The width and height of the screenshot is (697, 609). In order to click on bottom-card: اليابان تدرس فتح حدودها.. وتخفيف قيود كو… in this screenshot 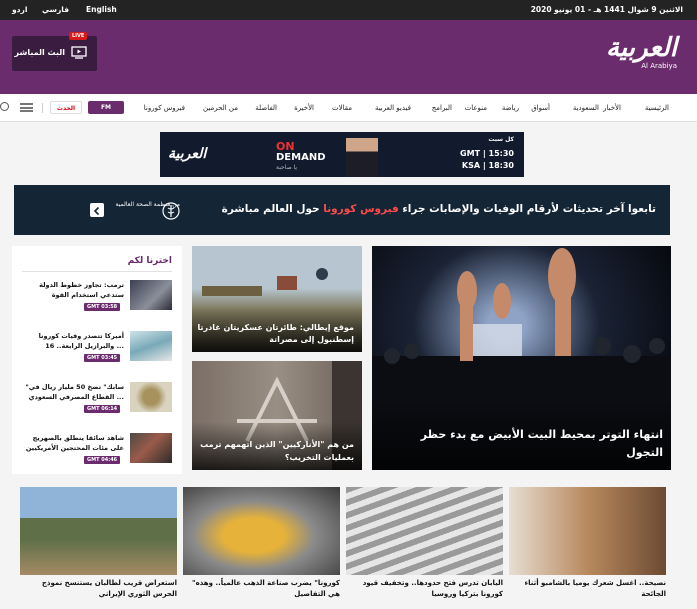, I will do `click(424, 546)`.